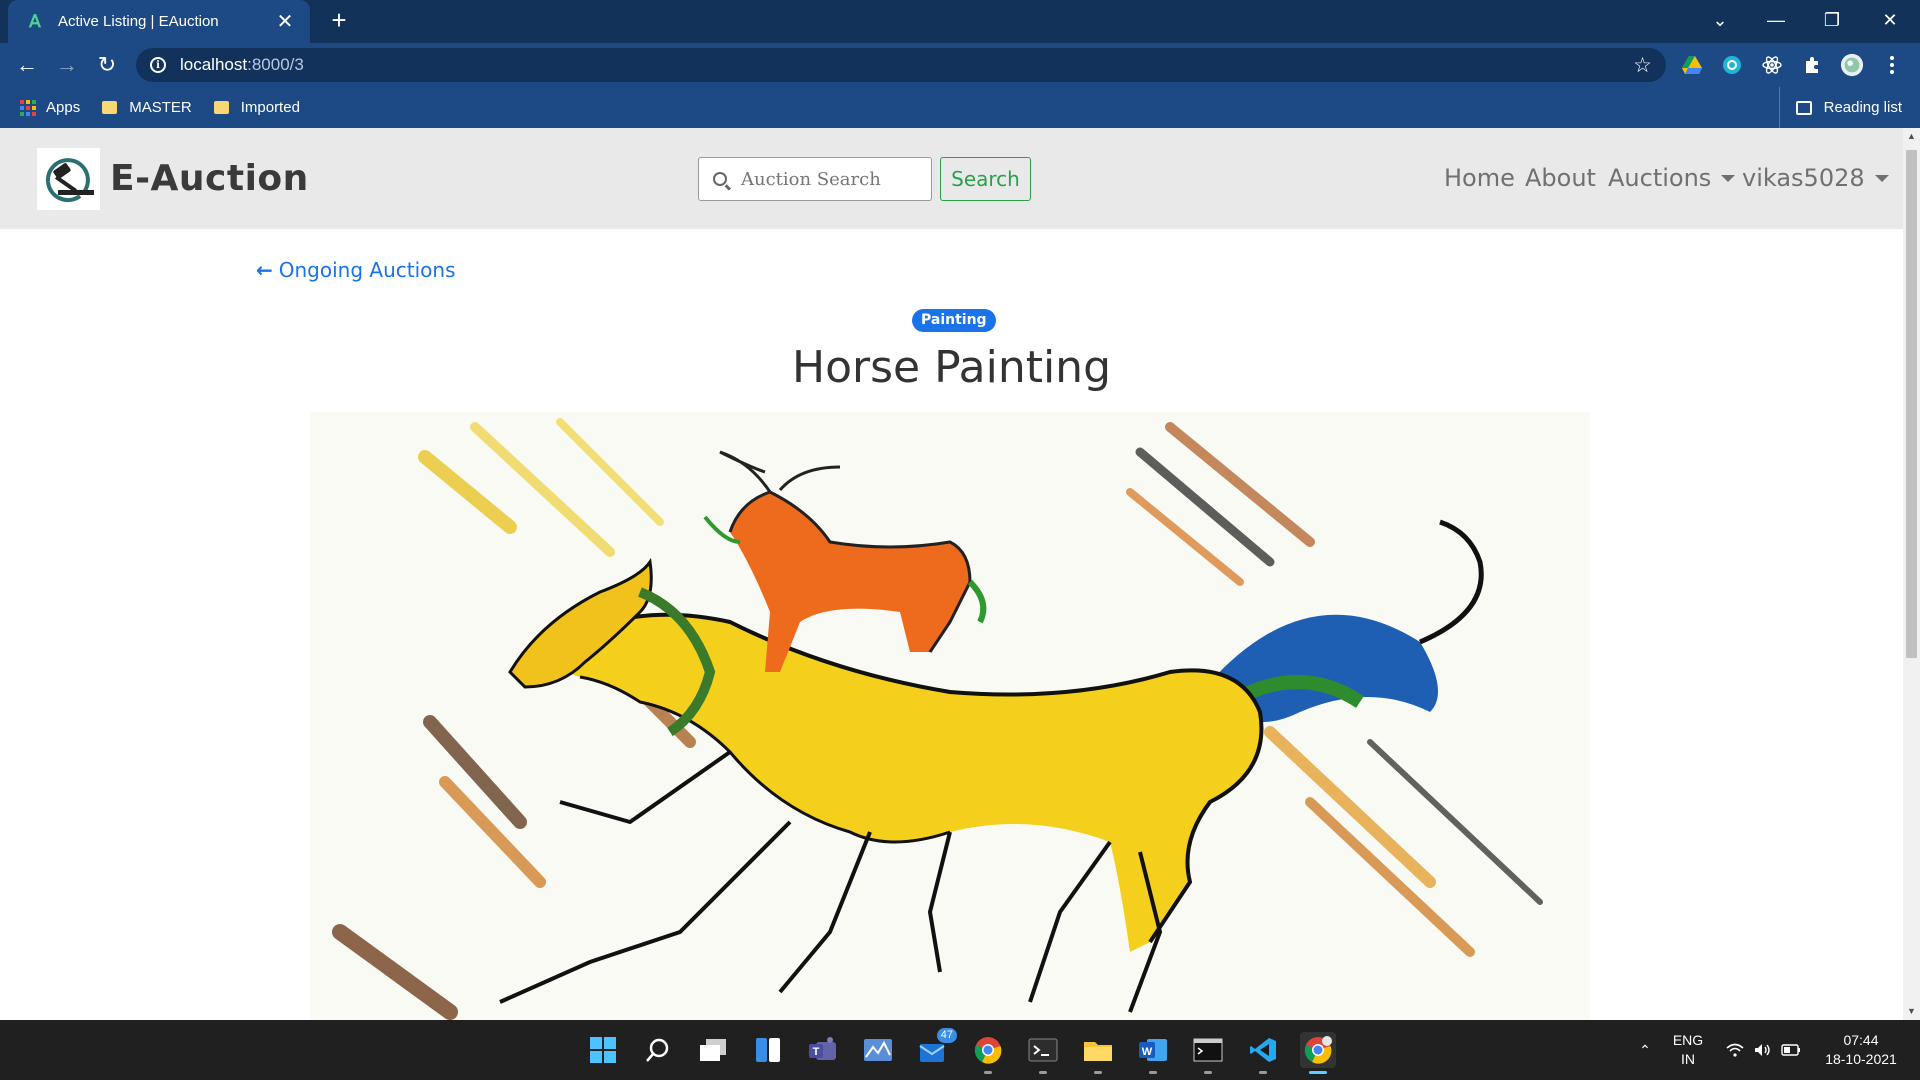 The image size is (1920, 1080). What do you see at coordinates (1803, 178) in the screenshot?
I see `user-name: vikas5028` at bounding box center [1803, 178].